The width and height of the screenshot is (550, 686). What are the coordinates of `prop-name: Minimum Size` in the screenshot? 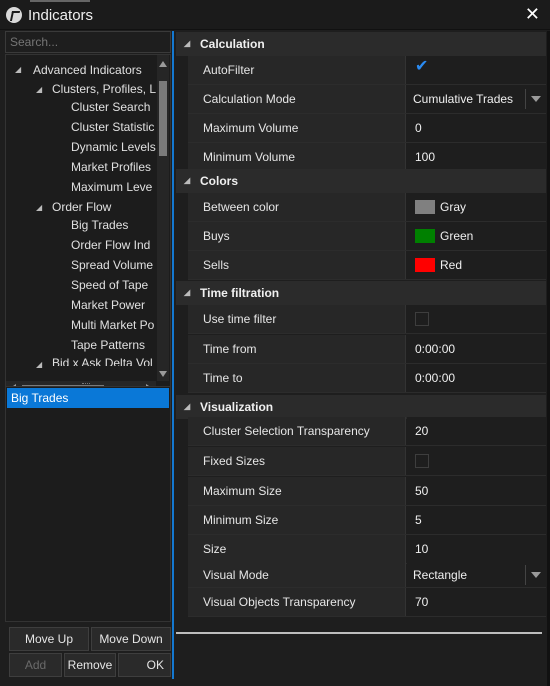 It's located at (297, 520).